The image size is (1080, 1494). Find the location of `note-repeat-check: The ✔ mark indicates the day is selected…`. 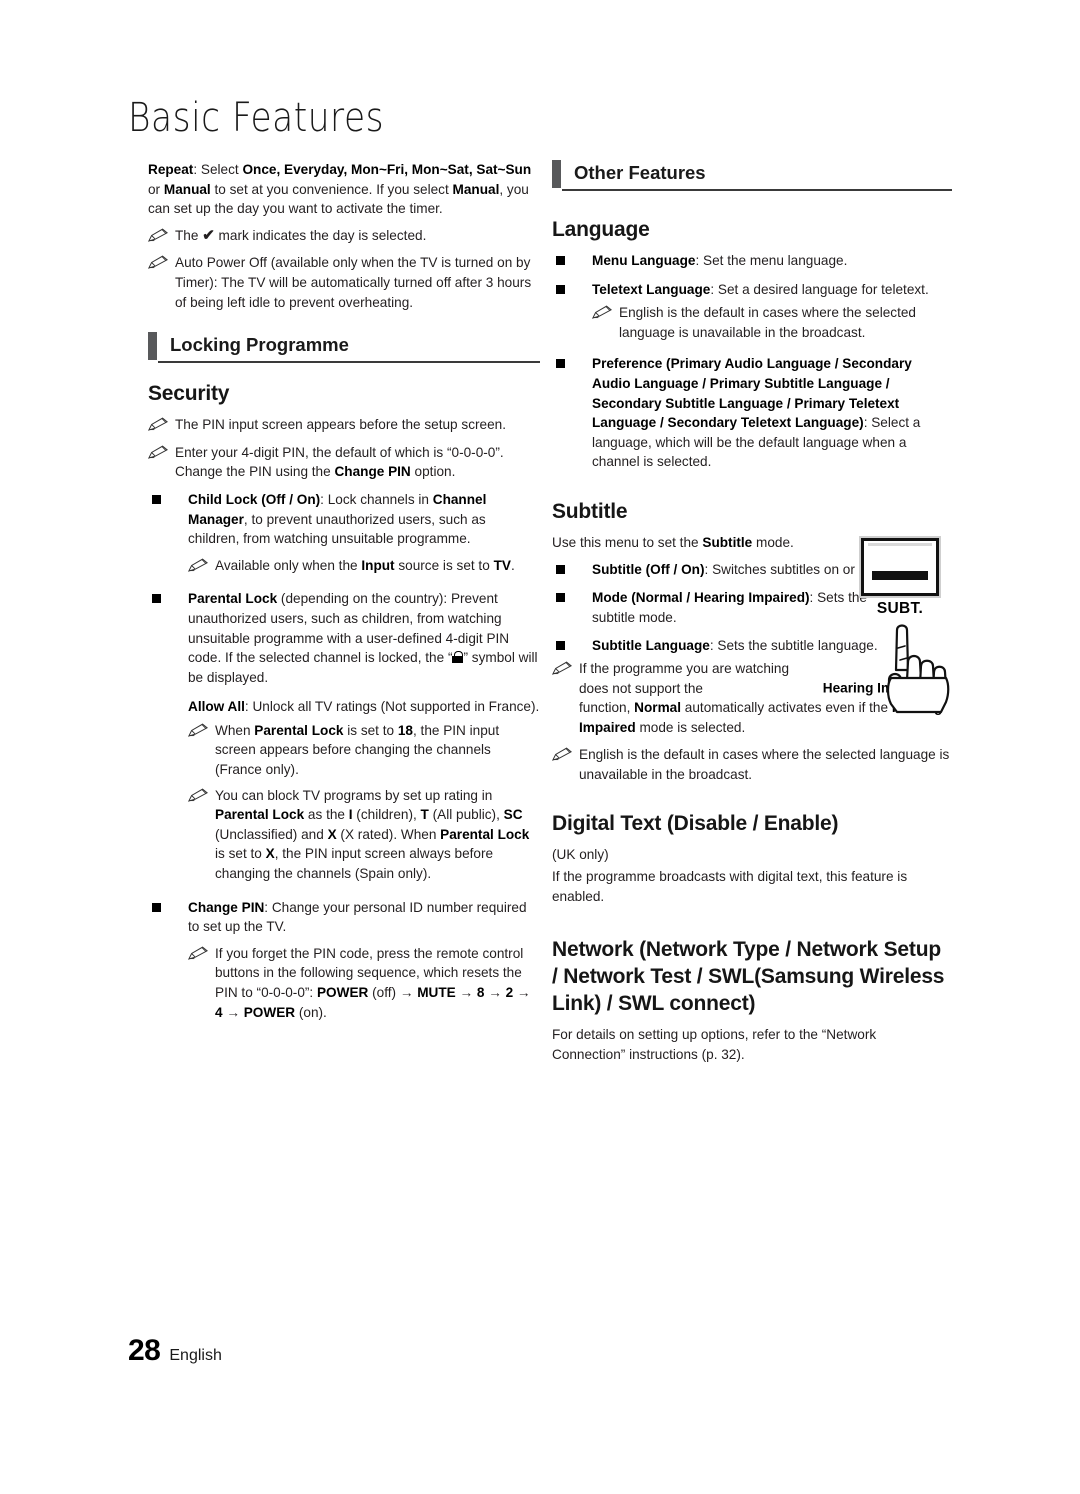

note-repeat-check: The ✔ mark indicates the day is selected… is located at coordinates (343, 236).